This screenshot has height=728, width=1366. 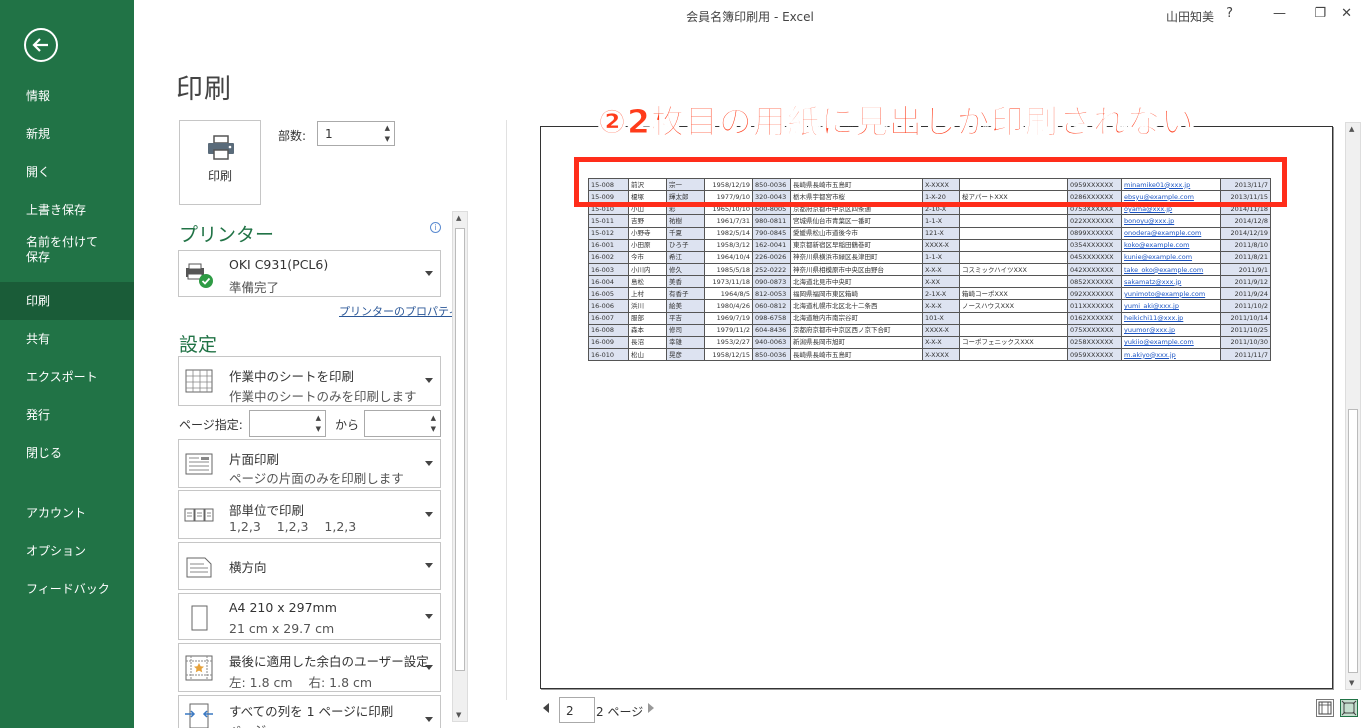 What do you see at coordinates (1353, 541) in the screenshot?
I see `preview-scroll-thumb` at bounding box center [1353, 541].